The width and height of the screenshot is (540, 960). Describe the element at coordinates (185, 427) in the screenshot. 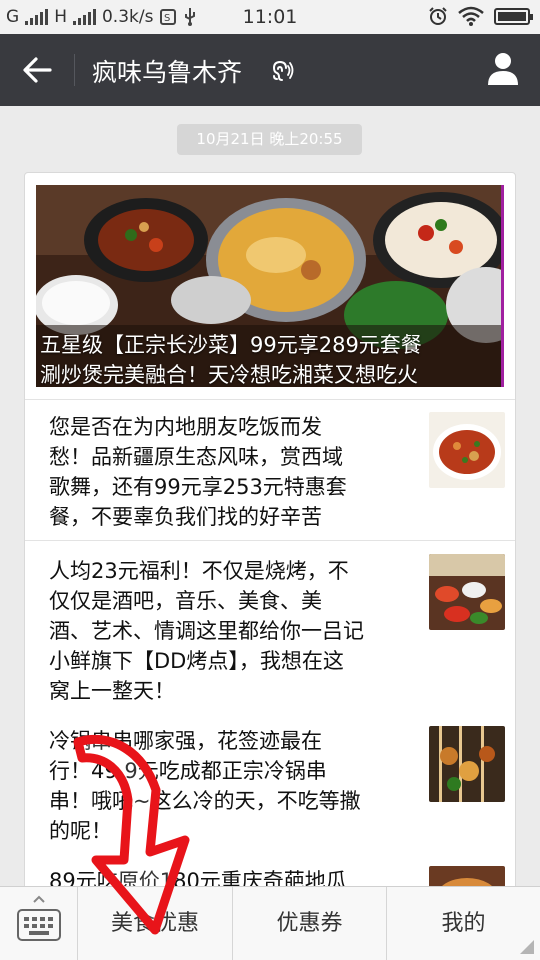

I see `article-line: 您是否在为内地朋友吃饭而发` at that location.